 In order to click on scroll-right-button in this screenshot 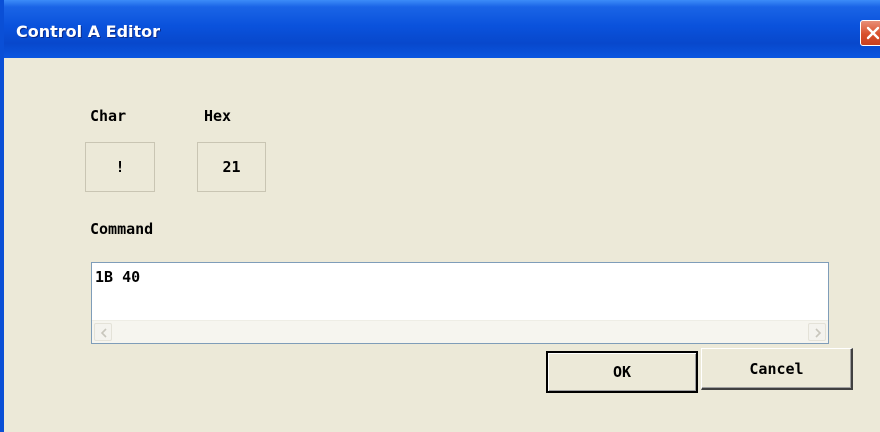, I will do `click(817, 332)`.